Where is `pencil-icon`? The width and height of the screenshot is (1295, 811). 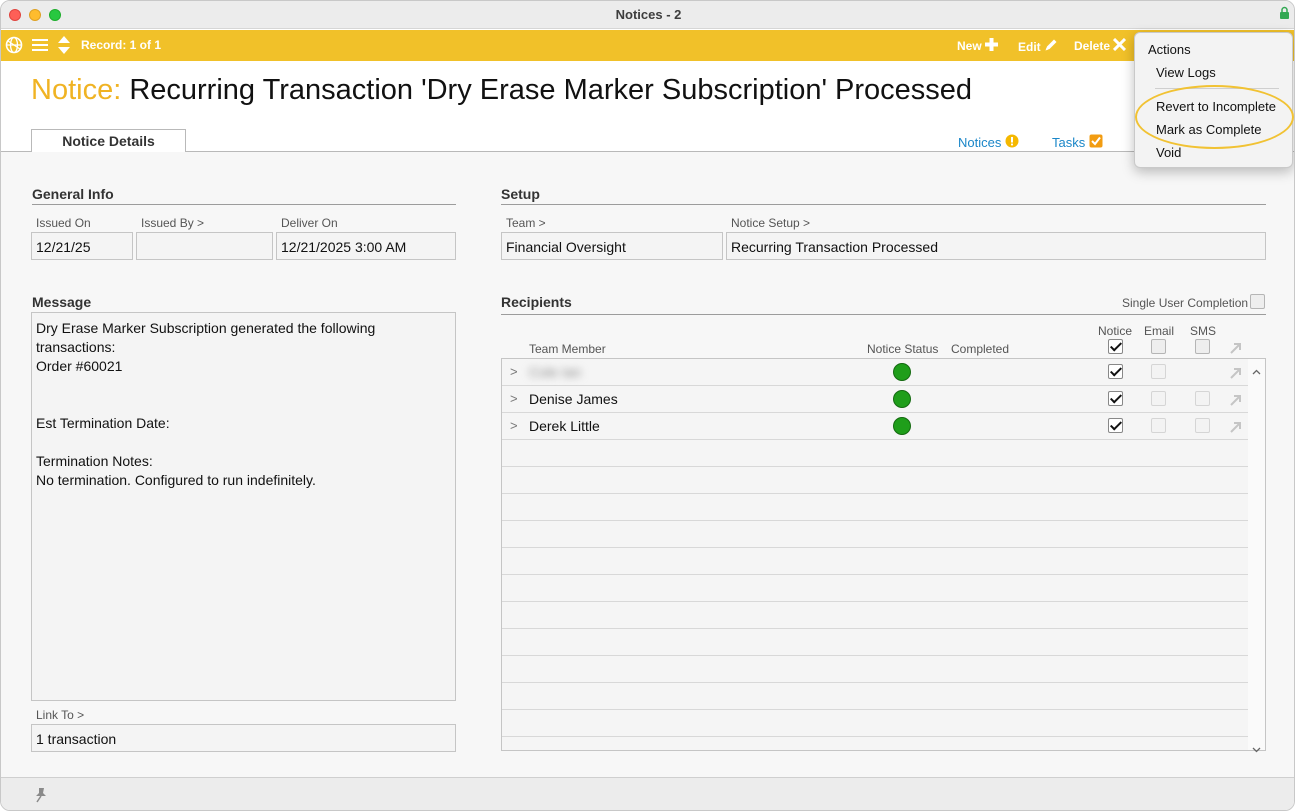
pencil-icon is located at coordinates (1051, 46).